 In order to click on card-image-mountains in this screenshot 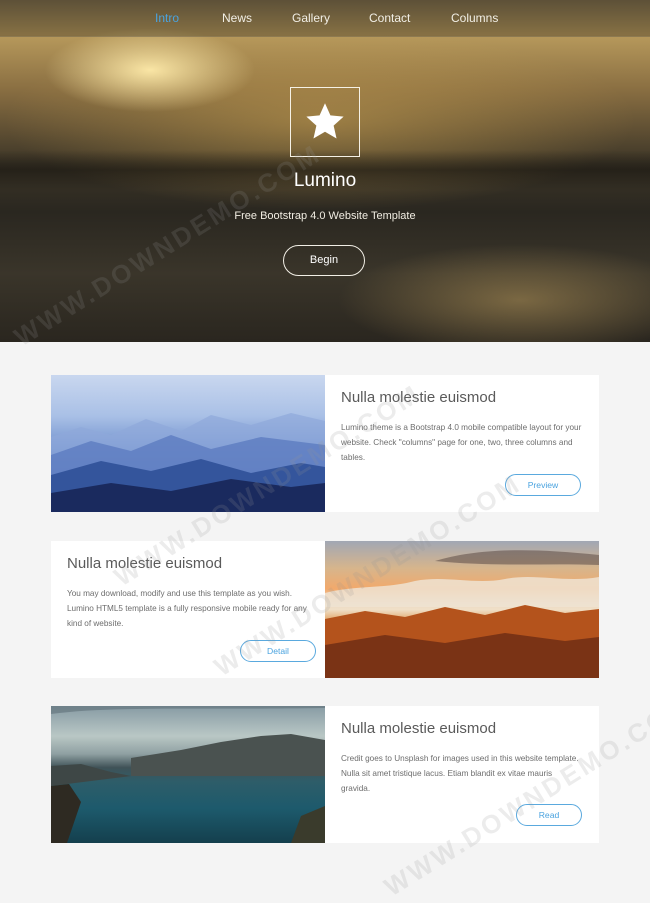, I will do `click(188, 443)`.